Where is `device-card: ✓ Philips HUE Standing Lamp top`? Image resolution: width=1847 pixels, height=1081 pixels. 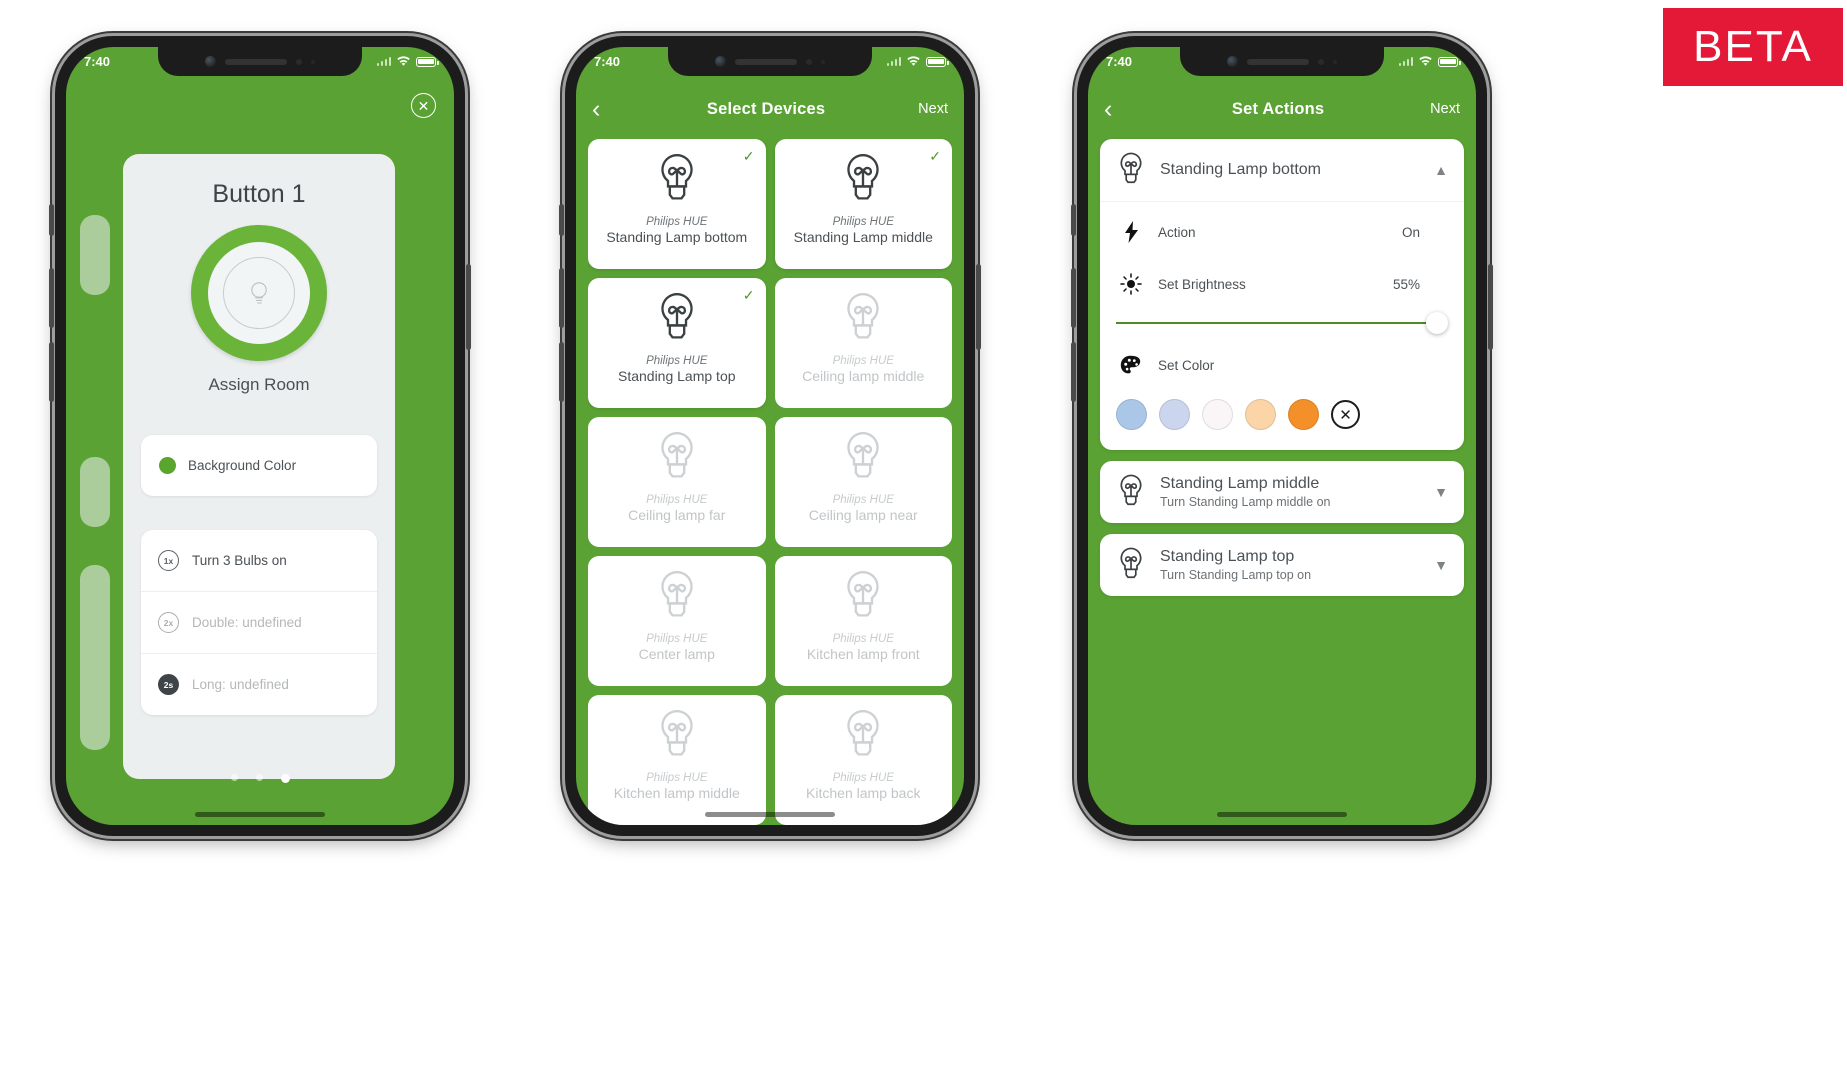 device-card: ✓ Philips HUE Standing Lamp top is located at coordinates (677, 343).